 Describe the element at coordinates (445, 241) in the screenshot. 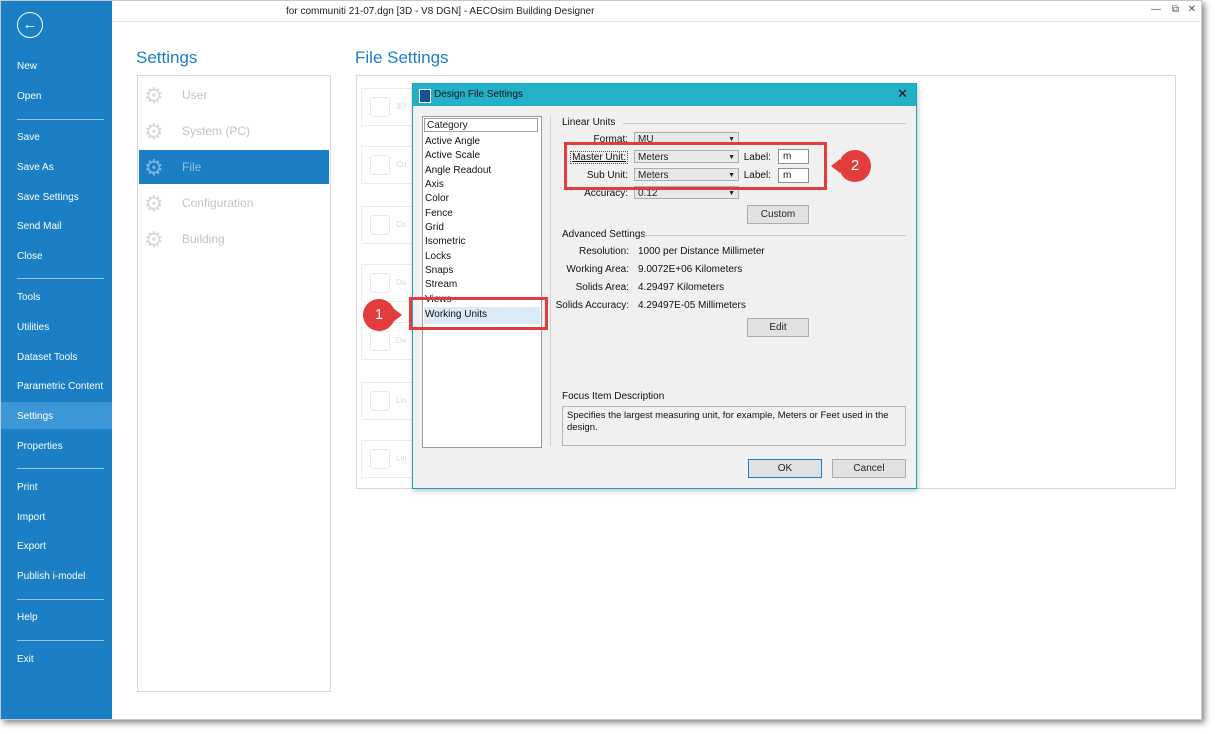

I see `category-item-isometric: Isometric` at that location.